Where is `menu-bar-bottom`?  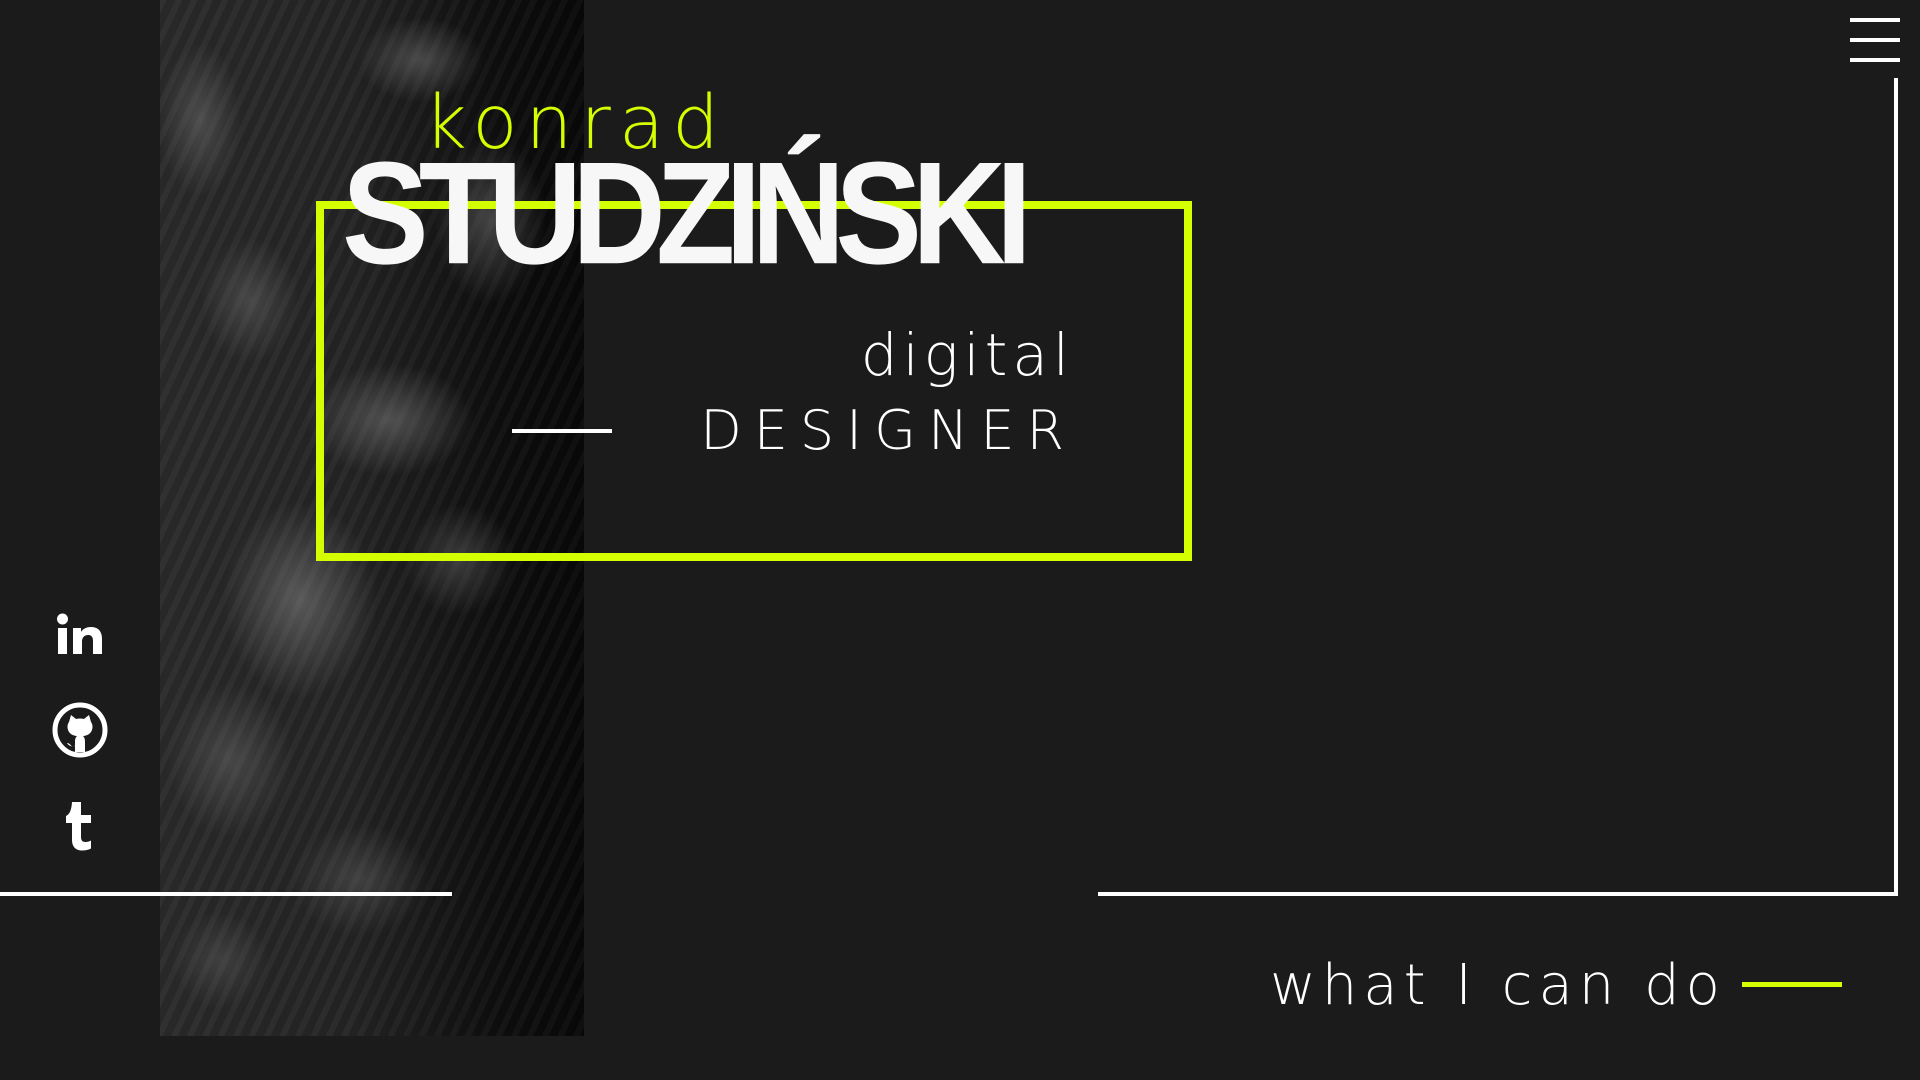 menu-bar-bottom is located at coordinates (1875, 60).